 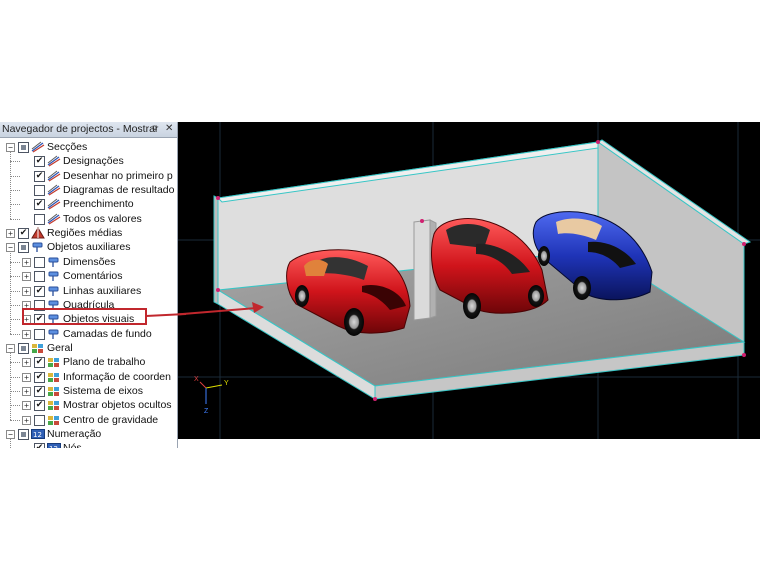 What do you see at coordinates (102, 218) in the screenshot?
I see `tree-item-label: Todos os valores` at bounding box center [102, 218].